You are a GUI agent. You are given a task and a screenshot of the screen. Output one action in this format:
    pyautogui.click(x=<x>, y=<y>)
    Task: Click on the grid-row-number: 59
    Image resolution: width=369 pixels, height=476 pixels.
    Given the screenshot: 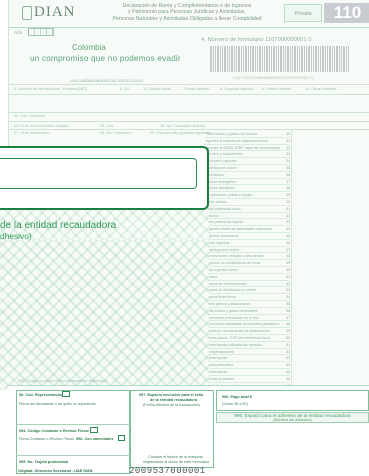 What is the action you would take?
    pyautogui.click(x=288, y=331)
    